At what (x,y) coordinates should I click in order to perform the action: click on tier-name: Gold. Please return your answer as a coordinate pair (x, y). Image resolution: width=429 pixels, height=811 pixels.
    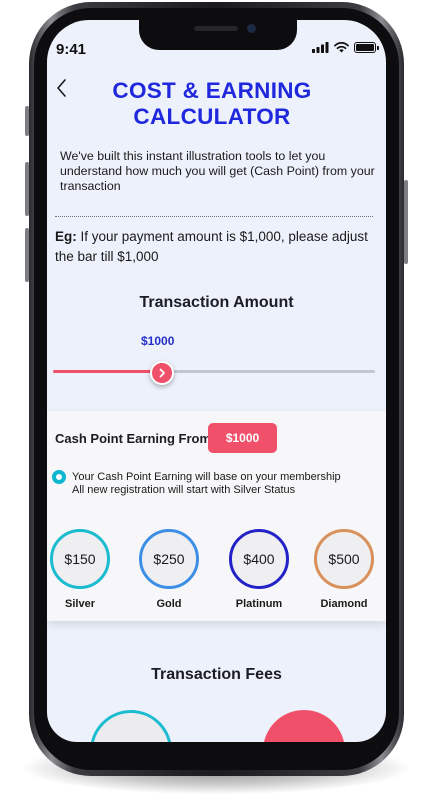
    Looking at the image, I should click on (169, 604).